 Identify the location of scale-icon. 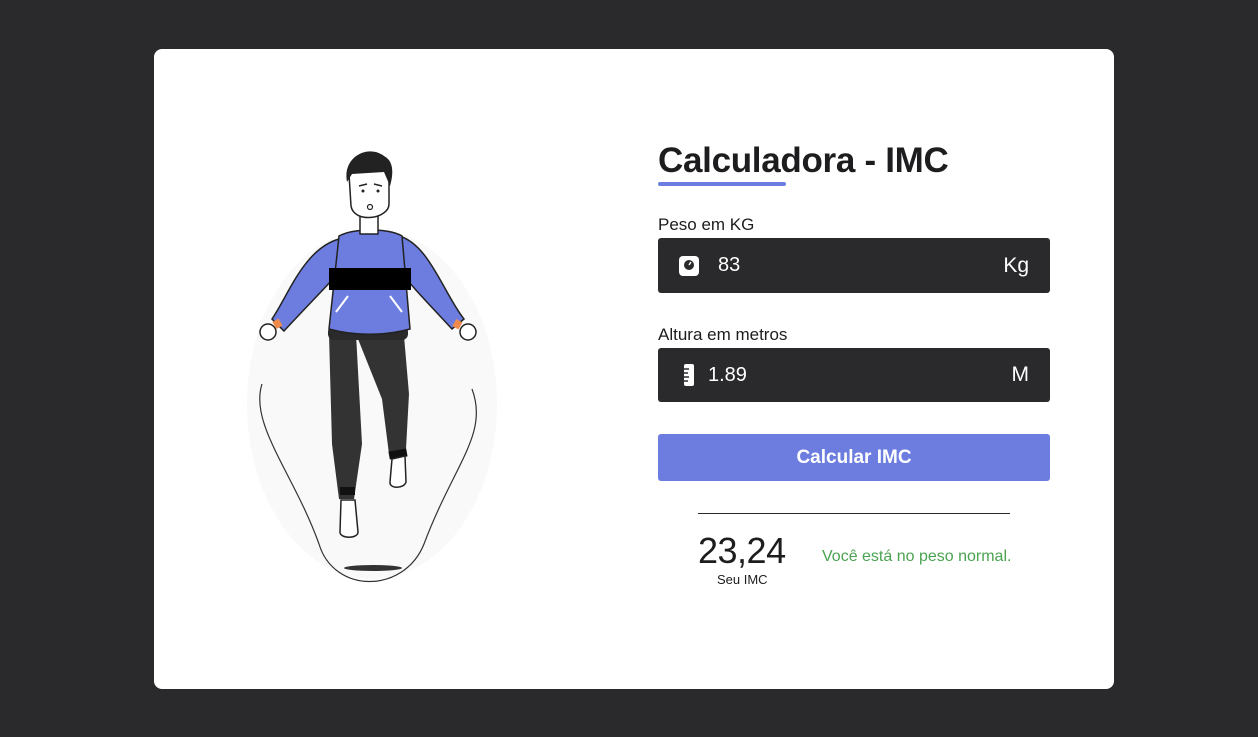
(689, 265).